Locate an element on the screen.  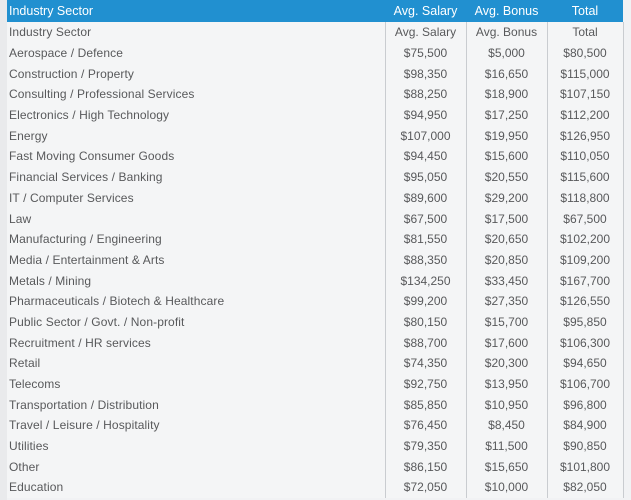
cell-total: $126,950 is located at coordinates (585, 136).